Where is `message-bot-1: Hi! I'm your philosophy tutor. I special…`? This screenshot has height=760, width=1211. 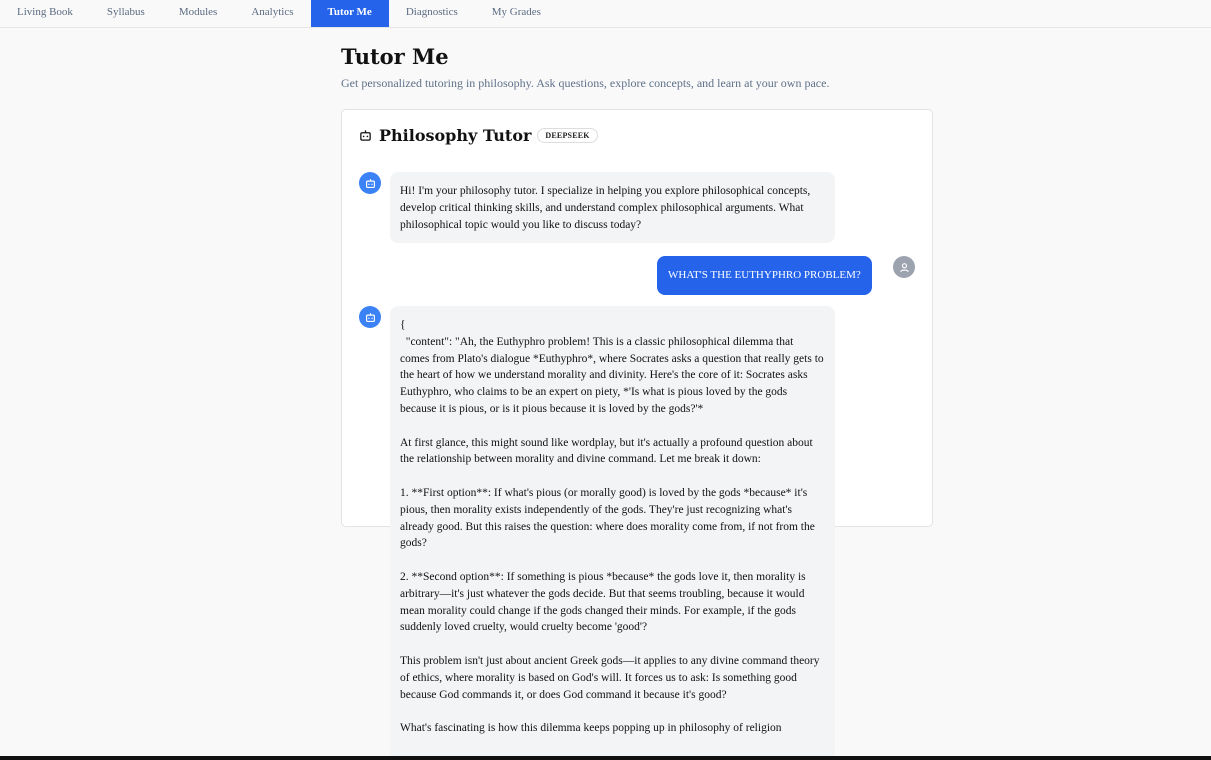
message-bot-1: Hi! I'm your philosophy tutor. I special… is located at coordinates (612, 208).